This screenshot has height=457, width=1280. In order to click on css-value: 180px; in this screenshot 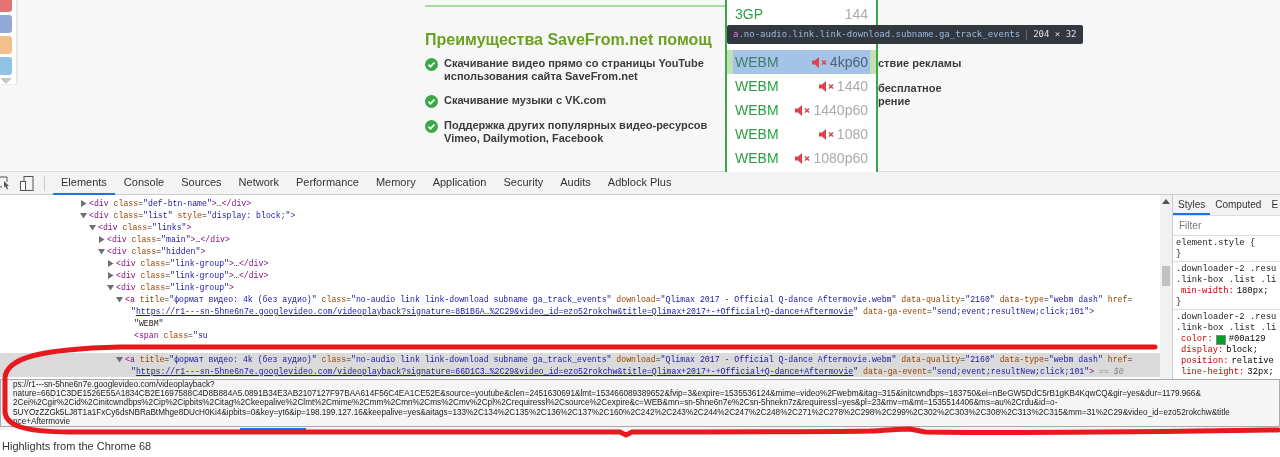, I will do `click(1252, 291)`.